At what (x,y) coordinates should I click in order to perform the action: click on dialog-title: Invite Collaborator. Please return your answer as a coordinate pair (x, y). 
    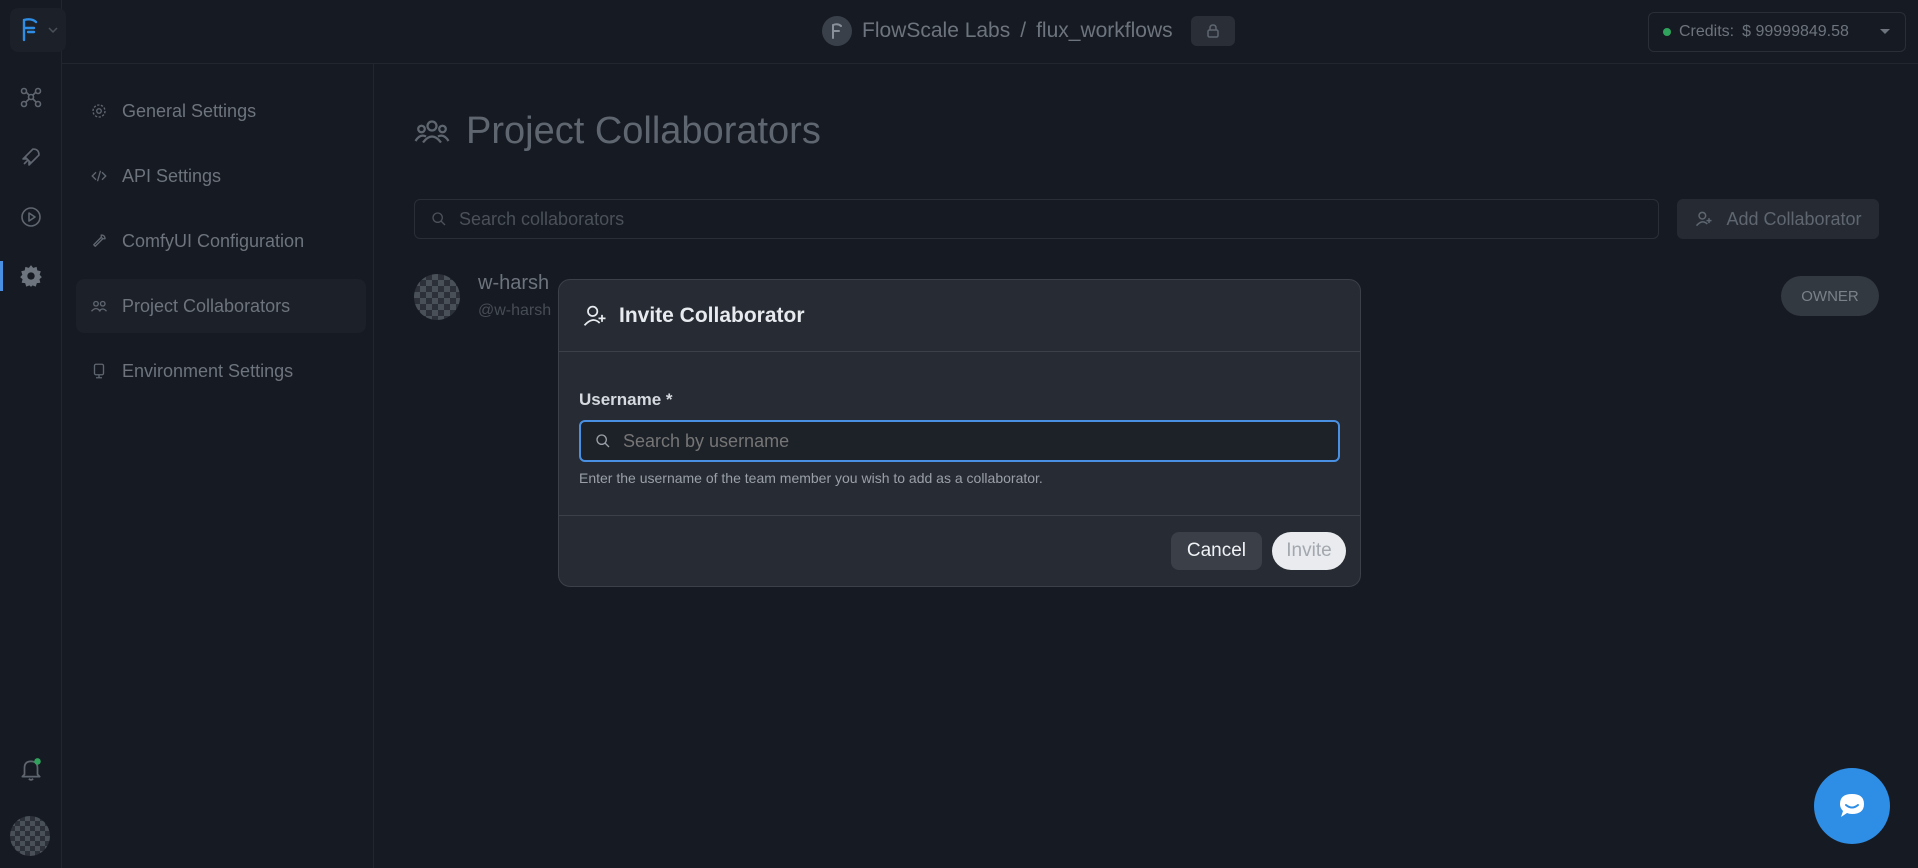
    Looking at the image, I should click on (712, 315).